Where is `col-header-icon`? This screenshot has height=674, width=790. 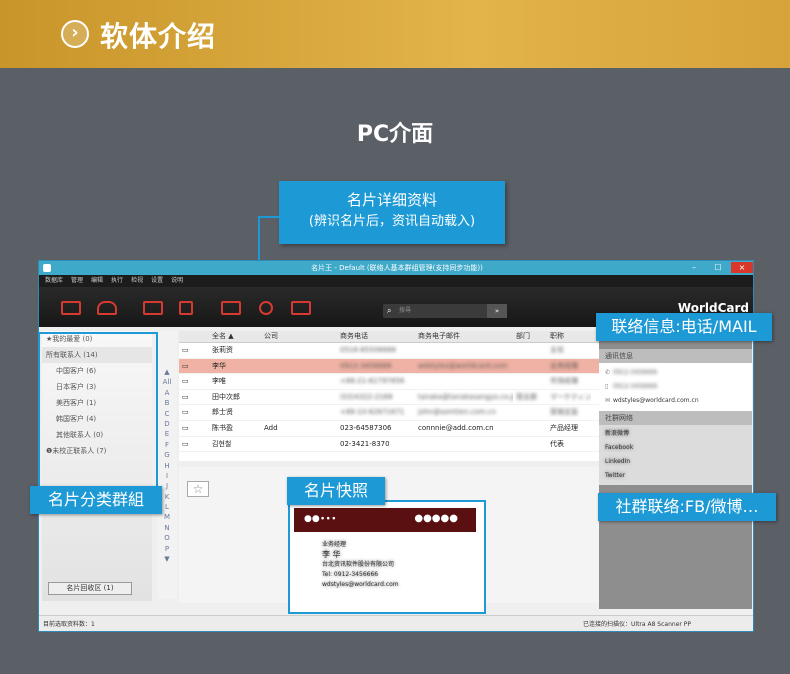 col-header-icon is located at coordinates (194, 336).